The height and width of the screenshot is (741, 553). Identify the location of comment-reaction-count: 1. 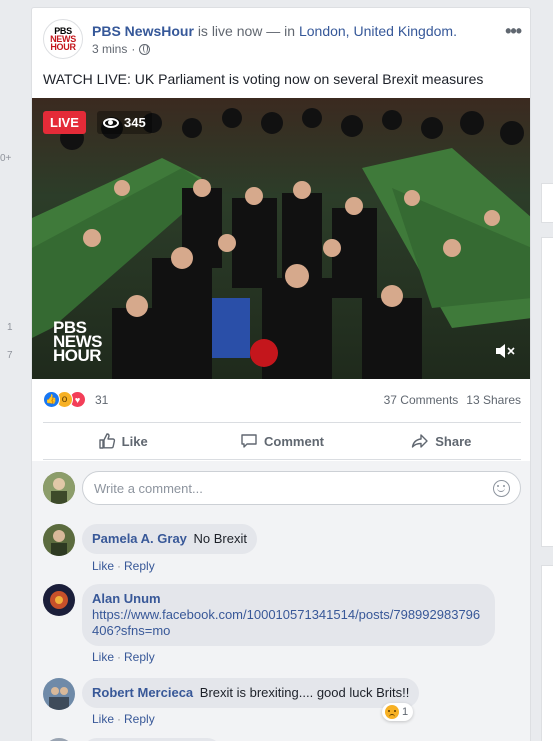
(398, 712).